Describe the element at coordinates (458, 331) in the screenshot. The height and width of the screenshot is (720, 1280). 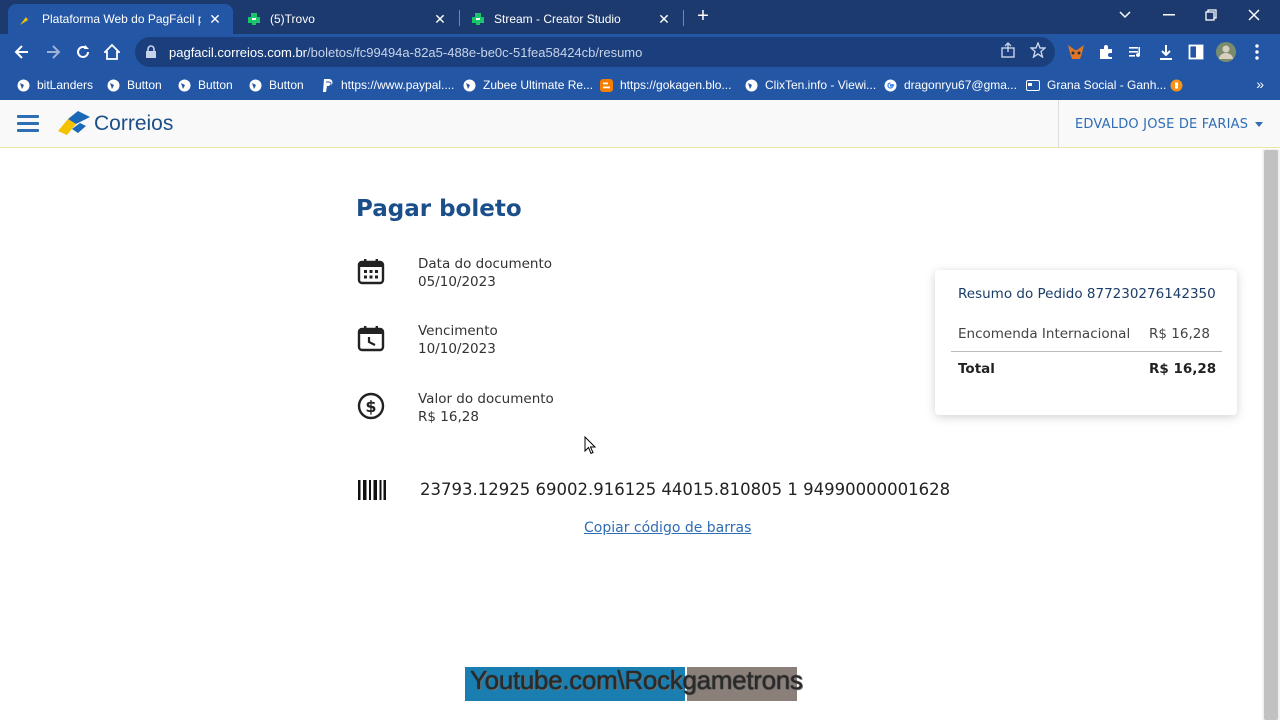
I see `due-date-label: Vencimento` at that location.